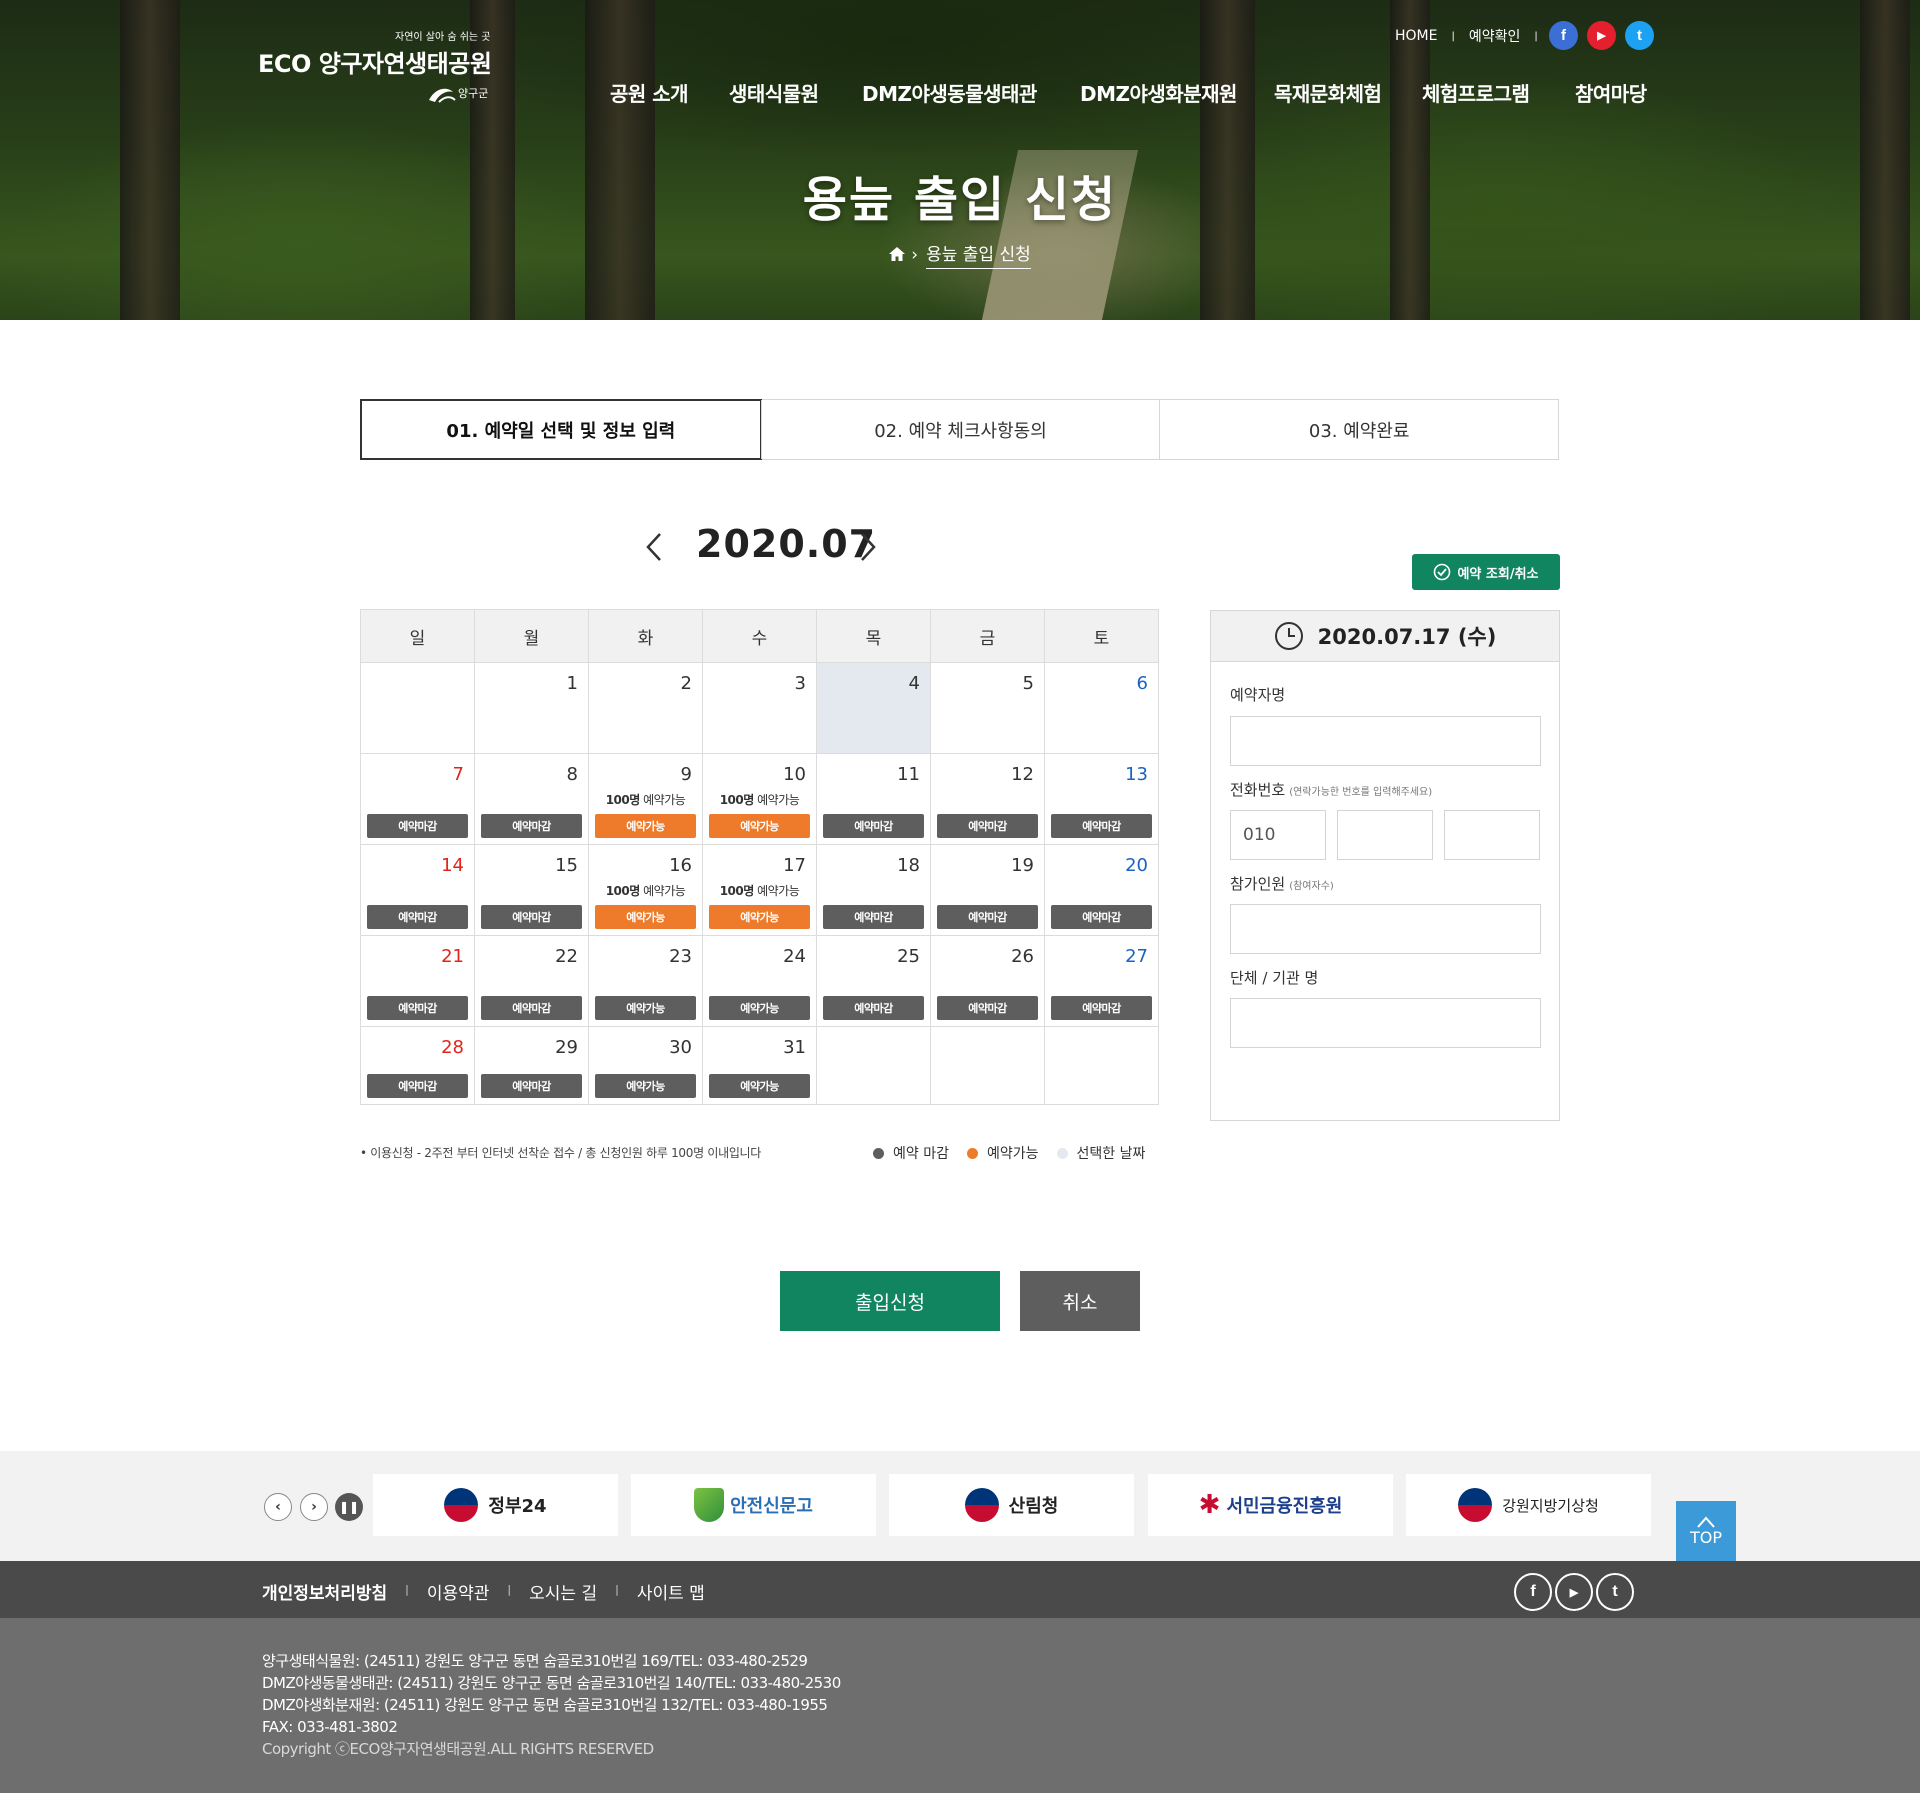 This screenshot has height=1793, width=1920. I want to click on scroll-top-button: TOP, so click(1706, 1531).